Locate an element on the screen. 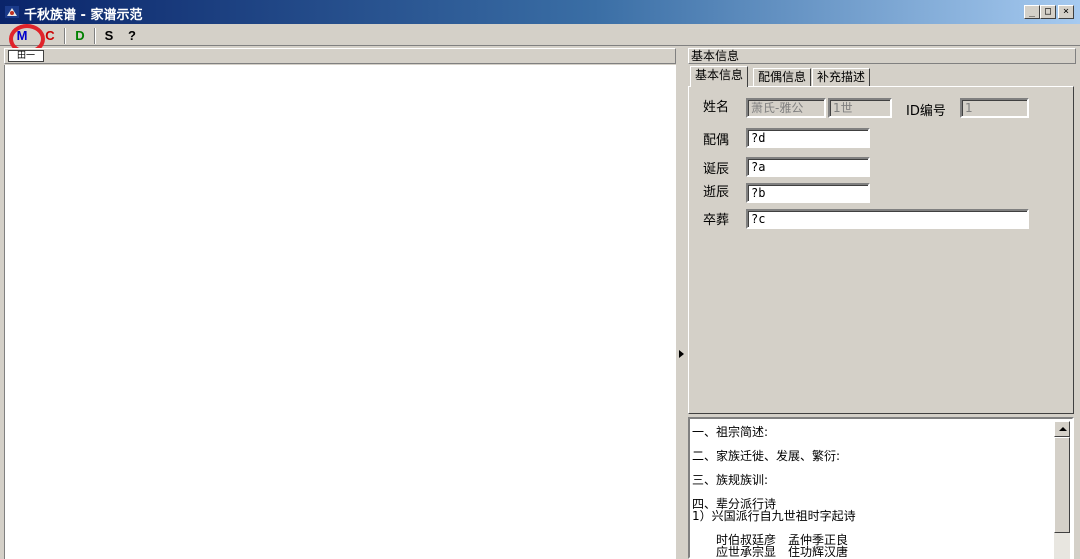 Image resolution: width=1080 pixels, height=559 pixels. burial-label: 卒葬 is located at coordinates (716, 220).